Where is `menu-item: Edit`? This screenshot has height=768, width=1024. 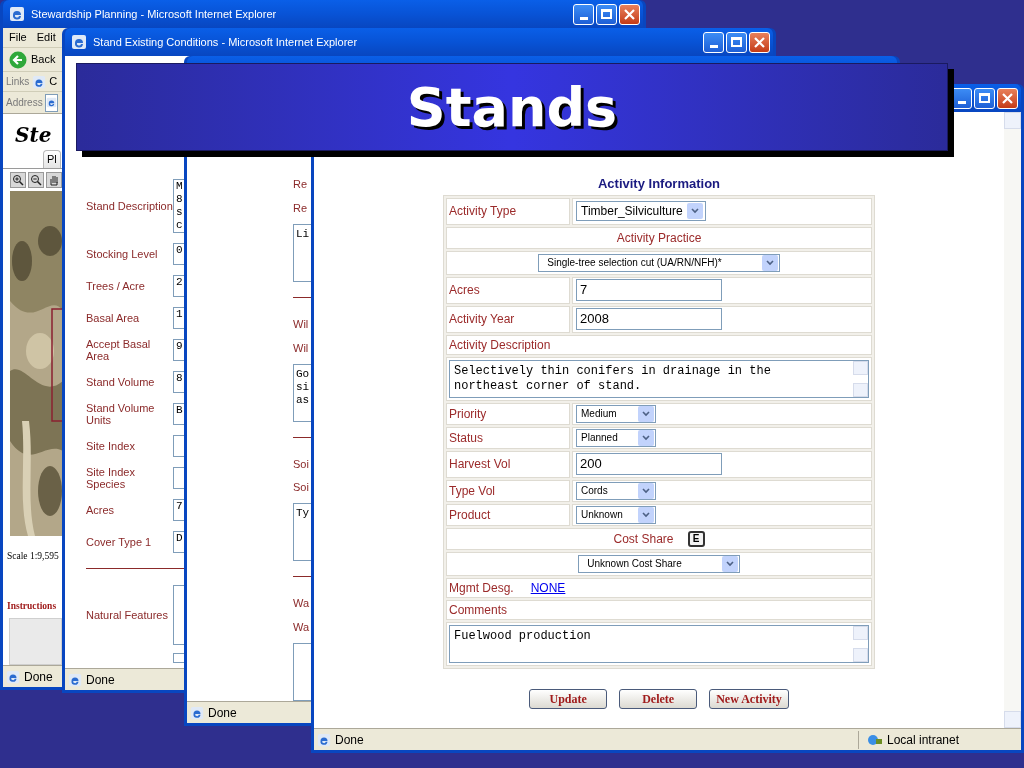
menu-item: Edit is located at coordinates (46, 37).